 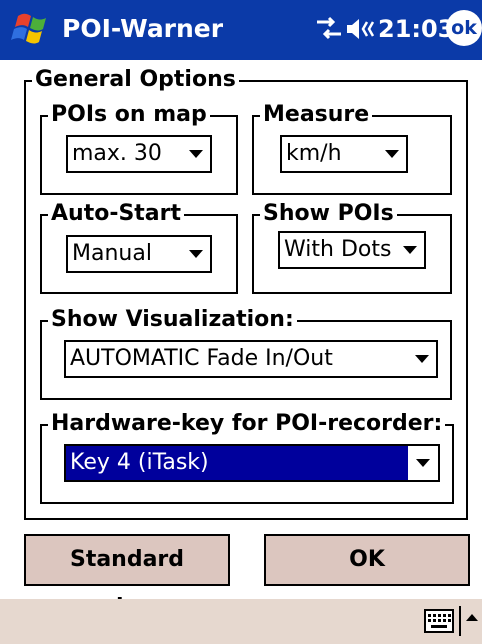 I want to click on visualization-dropdown: AUTOMATIC Fade In/Out, so click(x=251, y=359).